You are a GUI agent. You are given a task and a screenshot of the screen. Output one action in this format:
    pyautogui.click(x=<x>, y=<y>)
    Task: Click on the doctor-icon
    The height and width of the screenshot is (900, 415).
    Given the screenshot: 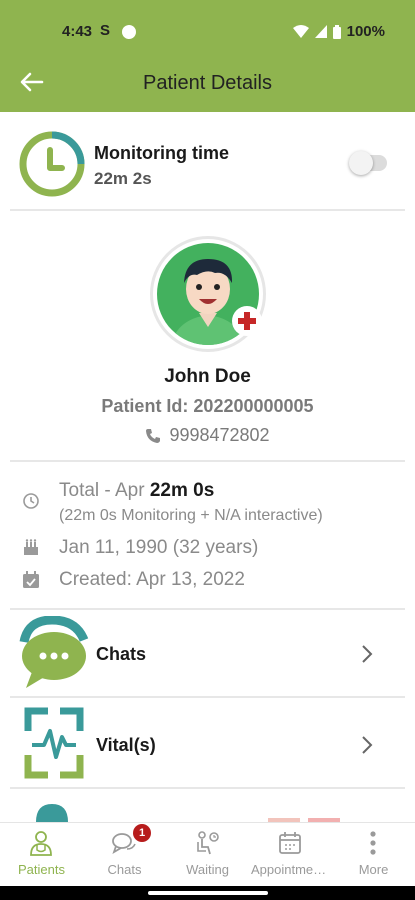 What is the action you would take?
    pyautogui.click(x=41, y=843)
    